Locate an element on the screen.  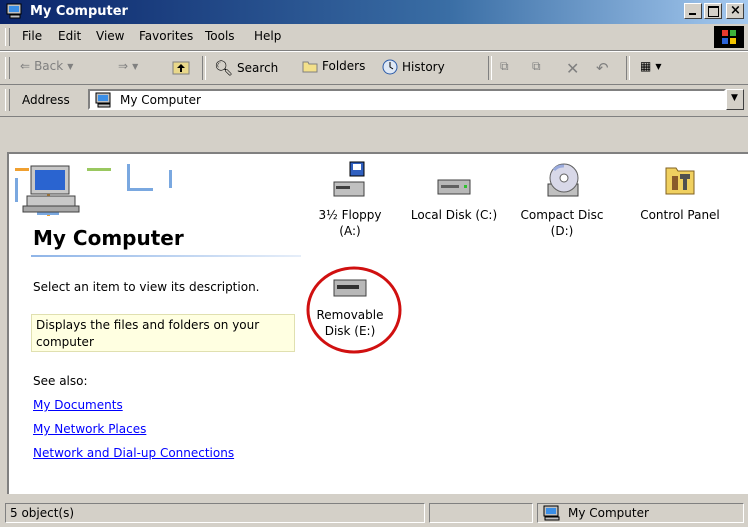
menu-edit: Edit is located at coordinates (69, 36).